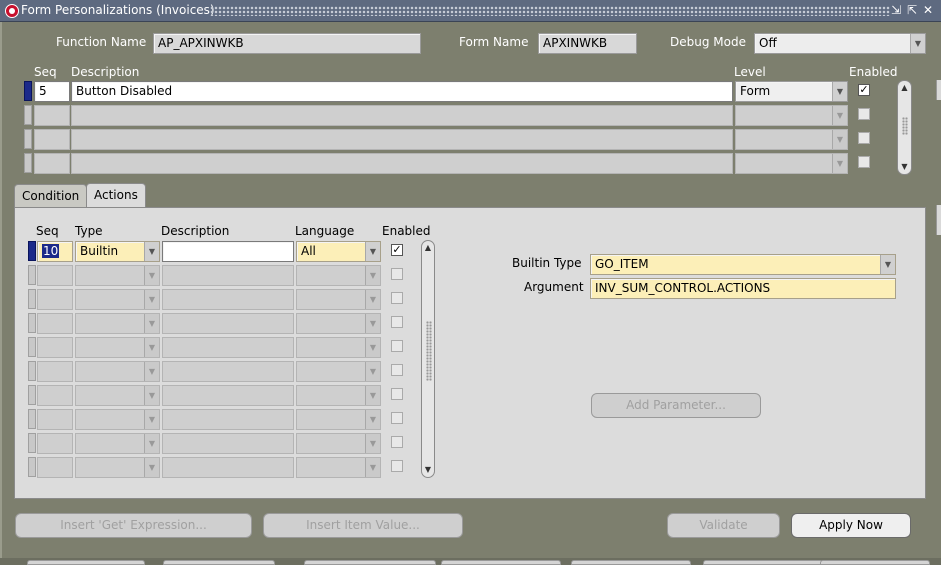  Describe the element at coordinates (864, 90) in the screenshot. I see `rule-enabled-checkbox: ✓` at that location.